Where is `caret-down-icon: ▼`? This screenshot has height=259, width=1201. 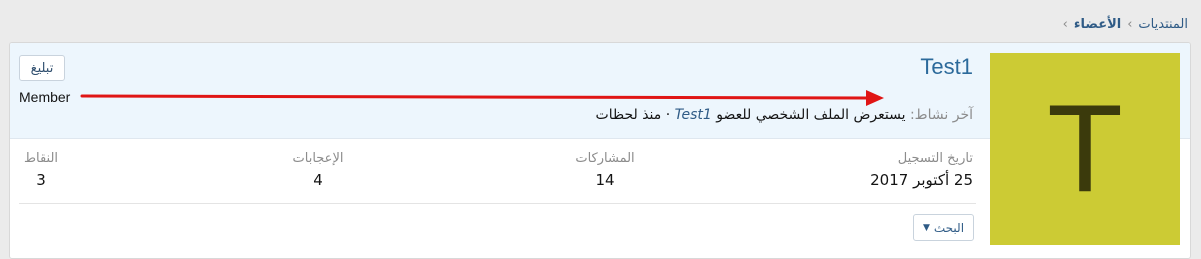 caret-down-icon: ▼ is located at coordinates (926, 227).